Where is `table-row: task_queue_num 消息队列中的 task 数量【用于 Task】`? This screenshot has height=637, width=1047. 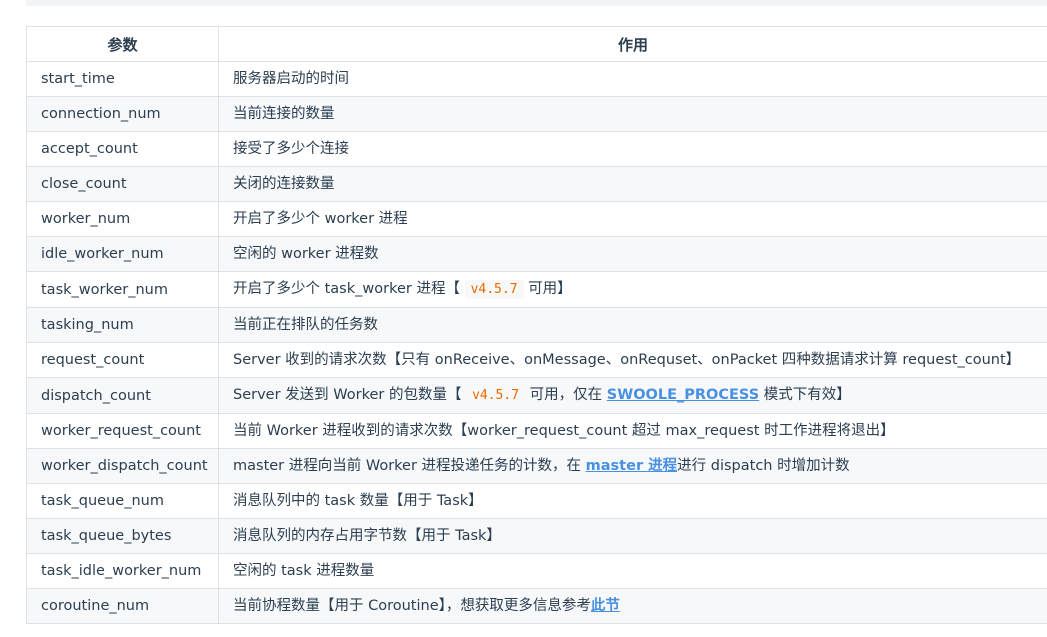
table-row: task_queue_num 消息队列中的 task 数量【用于 Task】 is located at coordinates (536, 501).